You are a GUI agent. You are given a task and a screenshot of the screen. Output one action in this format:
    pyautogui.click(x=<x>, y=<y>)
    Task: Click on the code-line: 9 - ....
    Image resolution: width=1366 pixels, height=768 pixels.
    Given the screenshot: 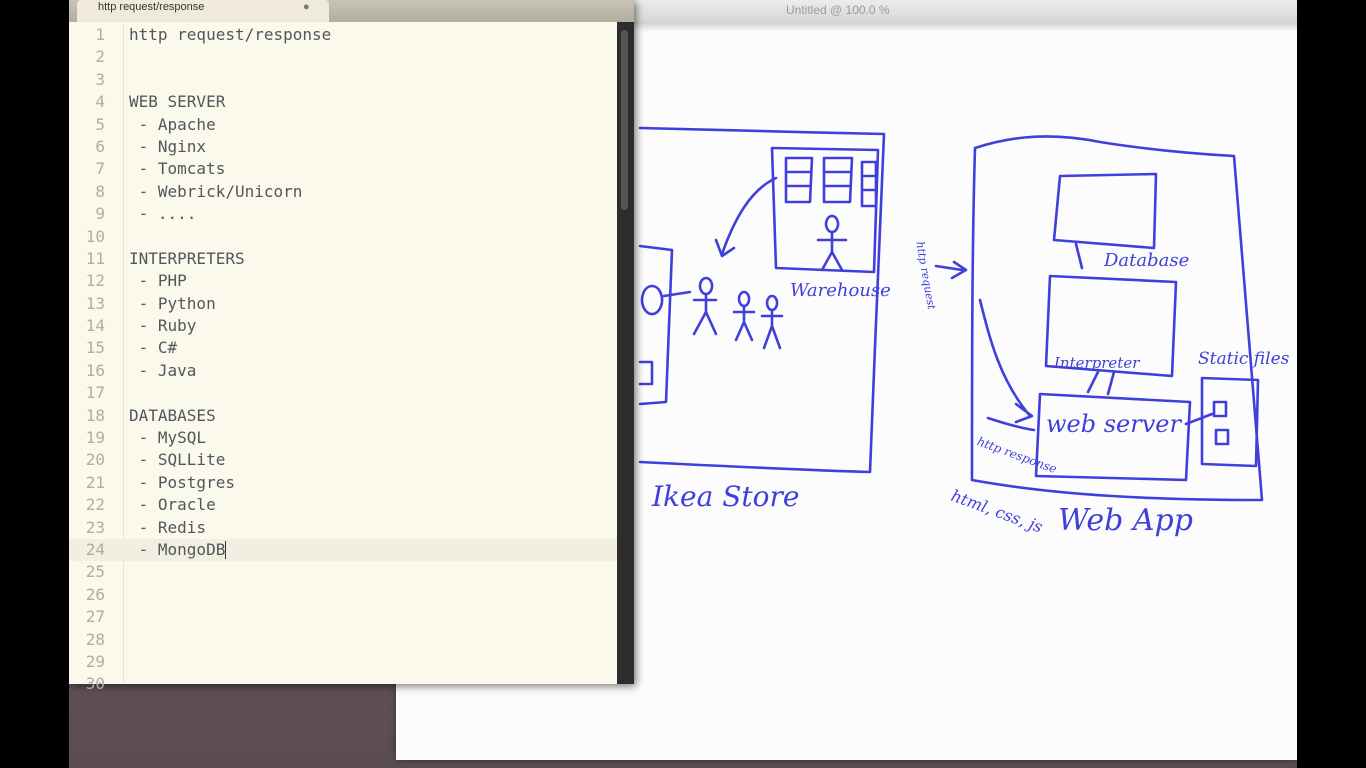 What is the action you would take?
    pyautogui.click(x=344, y=214)
    